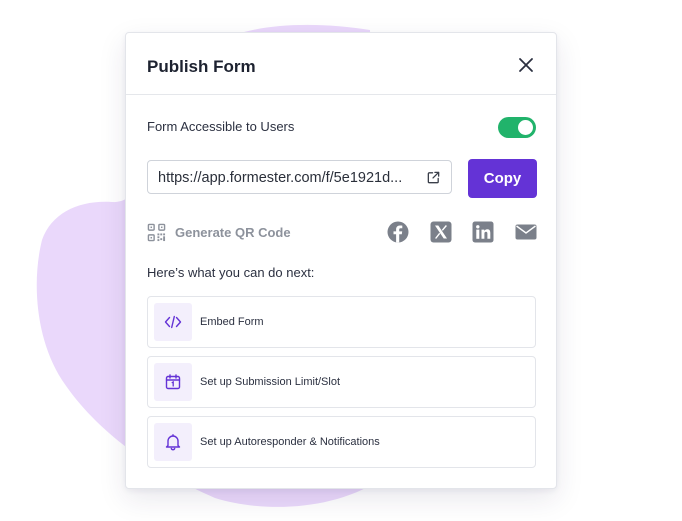 Image resolution: width=682 pixels, height=521 pixels. What do you see at coordinates (398, 232) in the screenshot?
I see `facebook-icon` at bounding box center [398, 232].